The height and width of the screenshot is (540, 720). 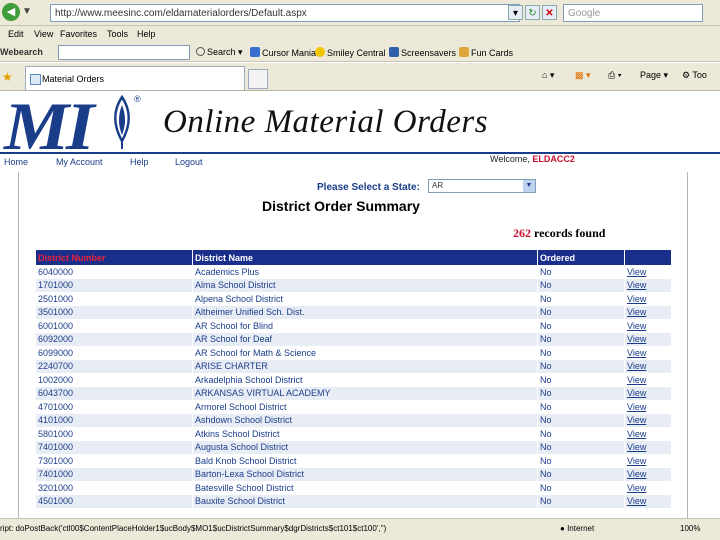 What do you see at coordinates (11, 12) in the screenshot?
I see `back-arrow-icon: ◀` at bounding box center [11, 12].